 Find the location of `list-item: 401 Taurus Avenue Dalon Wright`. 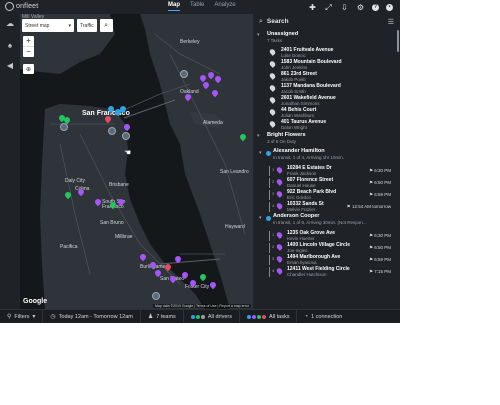

list-item: 401 Taurus Avenue Dalon Wright is located at coordinates (326, 125).